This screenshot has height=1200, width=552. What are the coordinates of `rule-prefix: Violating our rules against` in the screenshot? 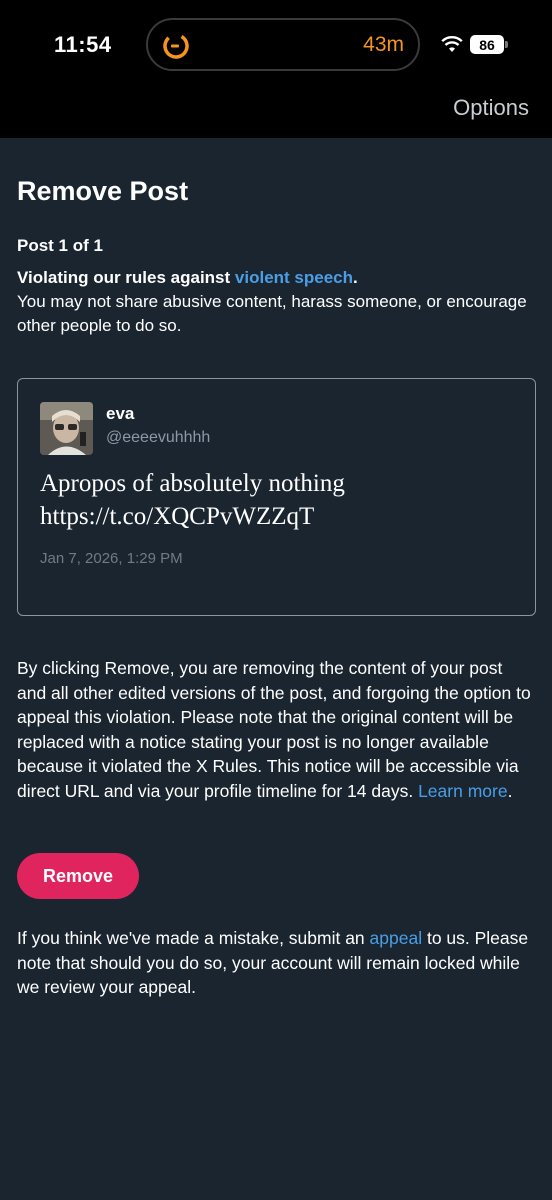 It's located at (126, 277).